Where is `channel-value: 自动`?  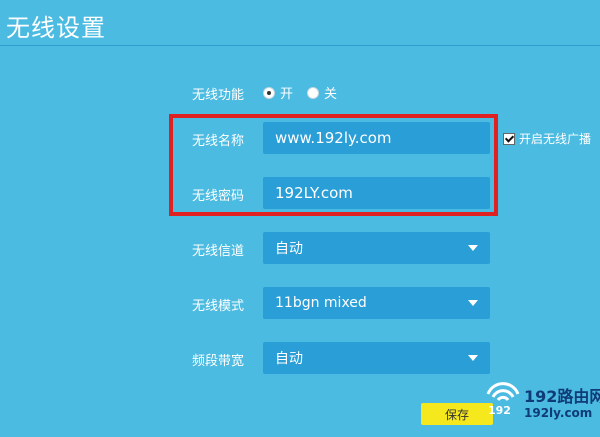
channel-value: 自动 is located at coordinates (289, 249).